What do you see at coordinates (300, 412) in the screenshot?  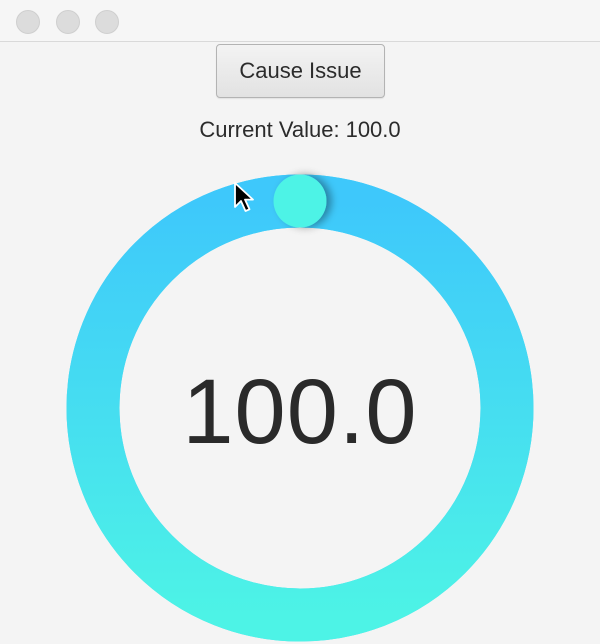 I see `gauge-value-text: 100.0` at bounding box center [300, 412].